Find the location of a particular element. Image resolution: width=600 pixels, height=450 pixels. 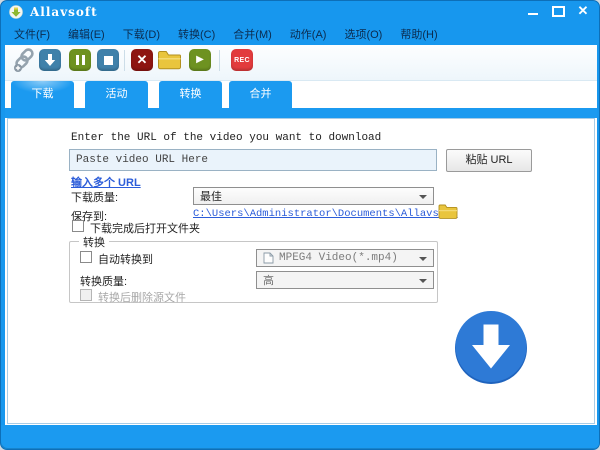

window-controls: ✕ is located at coordinates (558, 11).